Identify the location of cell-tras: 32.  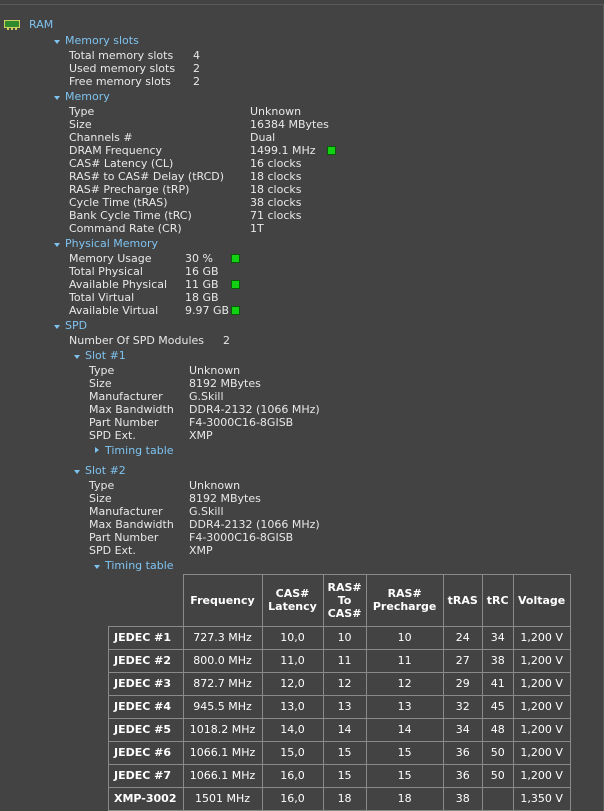
(462, 706).